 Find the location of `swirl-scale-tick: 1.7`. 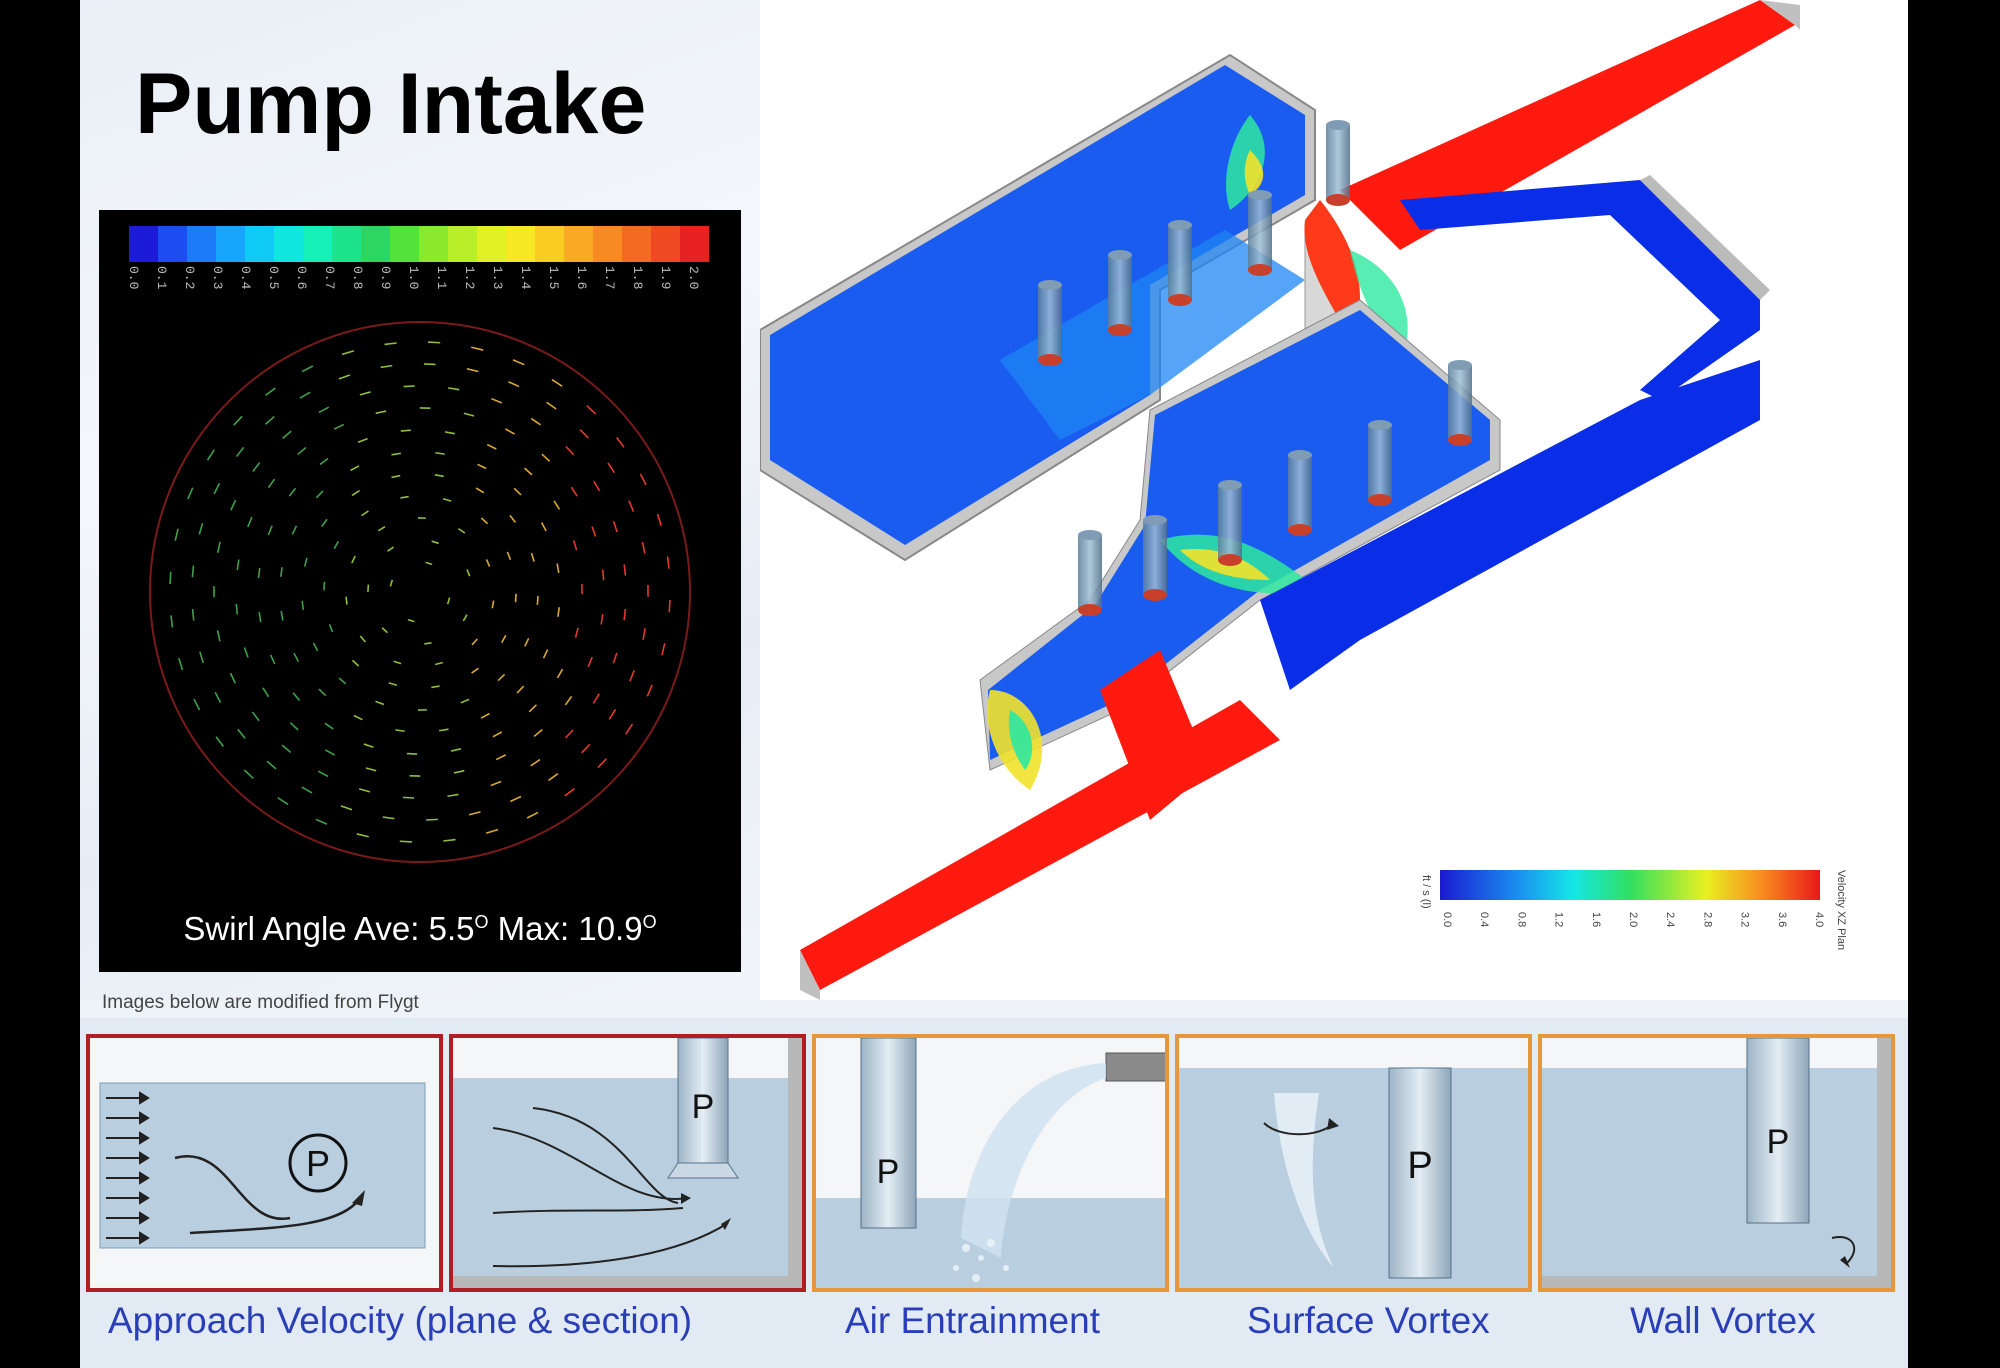

swirl-scale-tick: 1.7 is located at coordinates (609, 278).